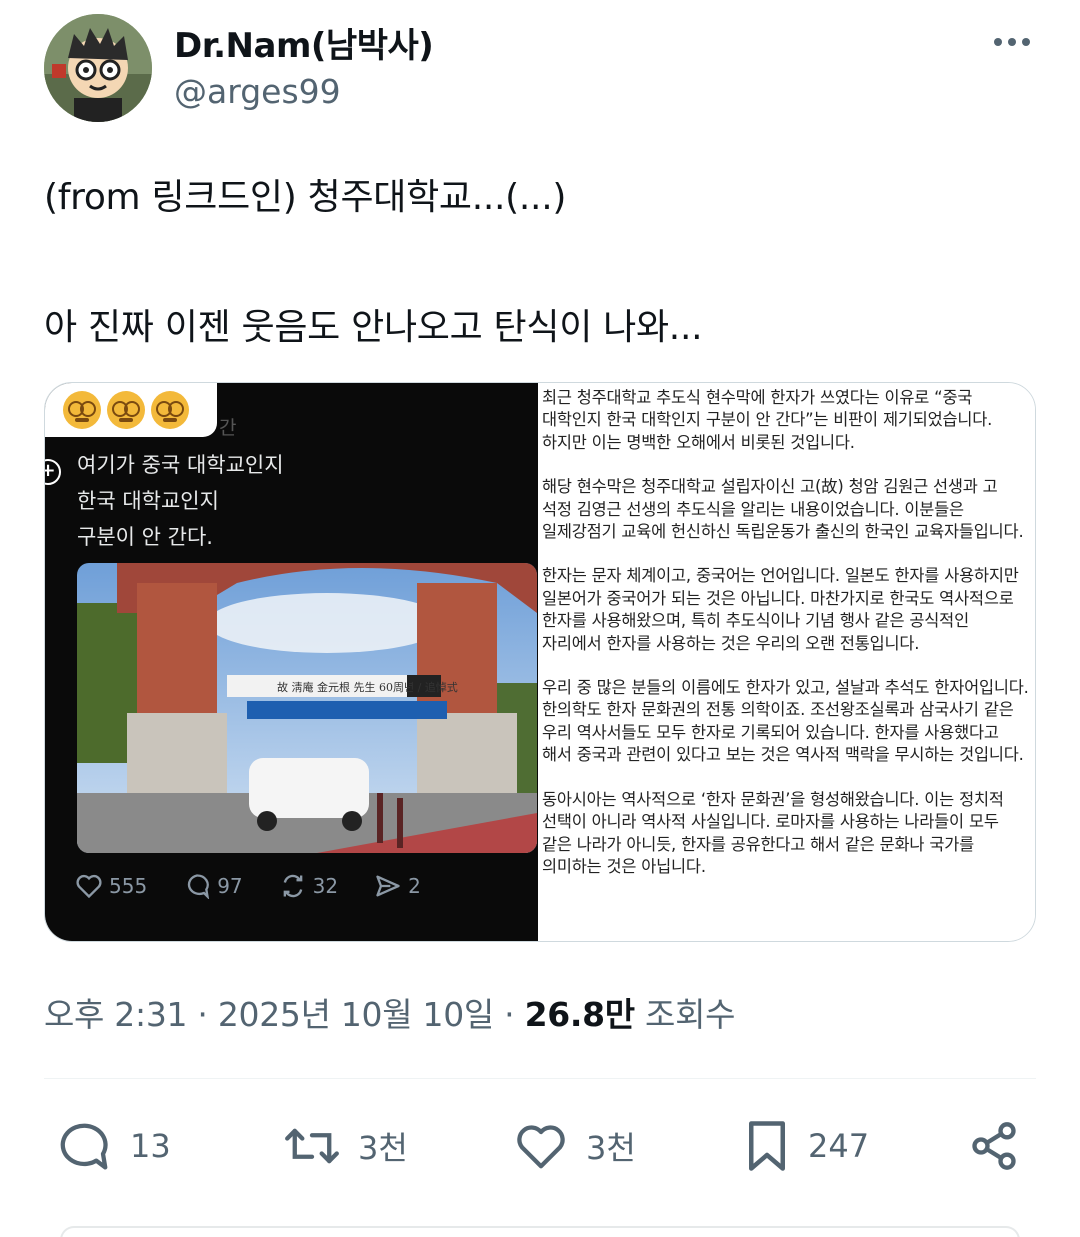  Describe the element at coordinates (580, 1014) in the screenshot. I see `view-count: 26.8만` at that location.